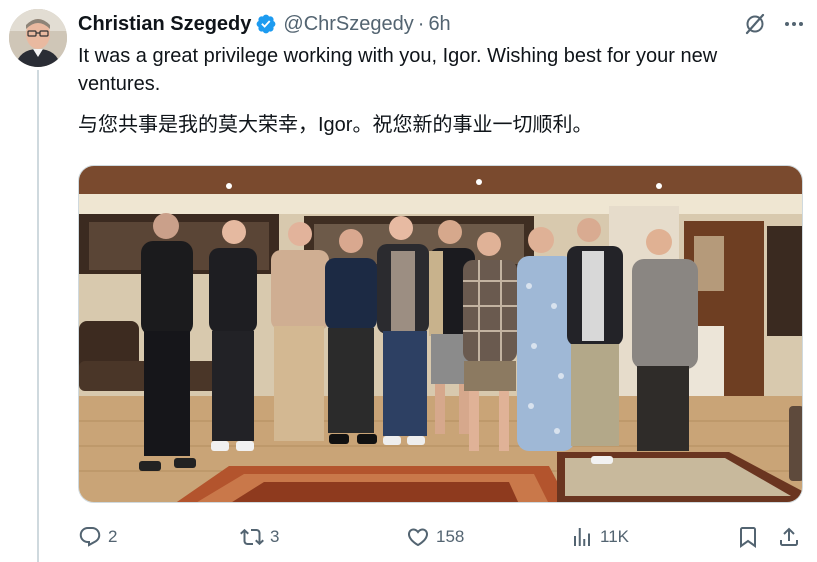 Image resolution: width=817 pixels, height=562 pixels. I want to click on action-bar: 2 3 158 11K, so click(441, 537).